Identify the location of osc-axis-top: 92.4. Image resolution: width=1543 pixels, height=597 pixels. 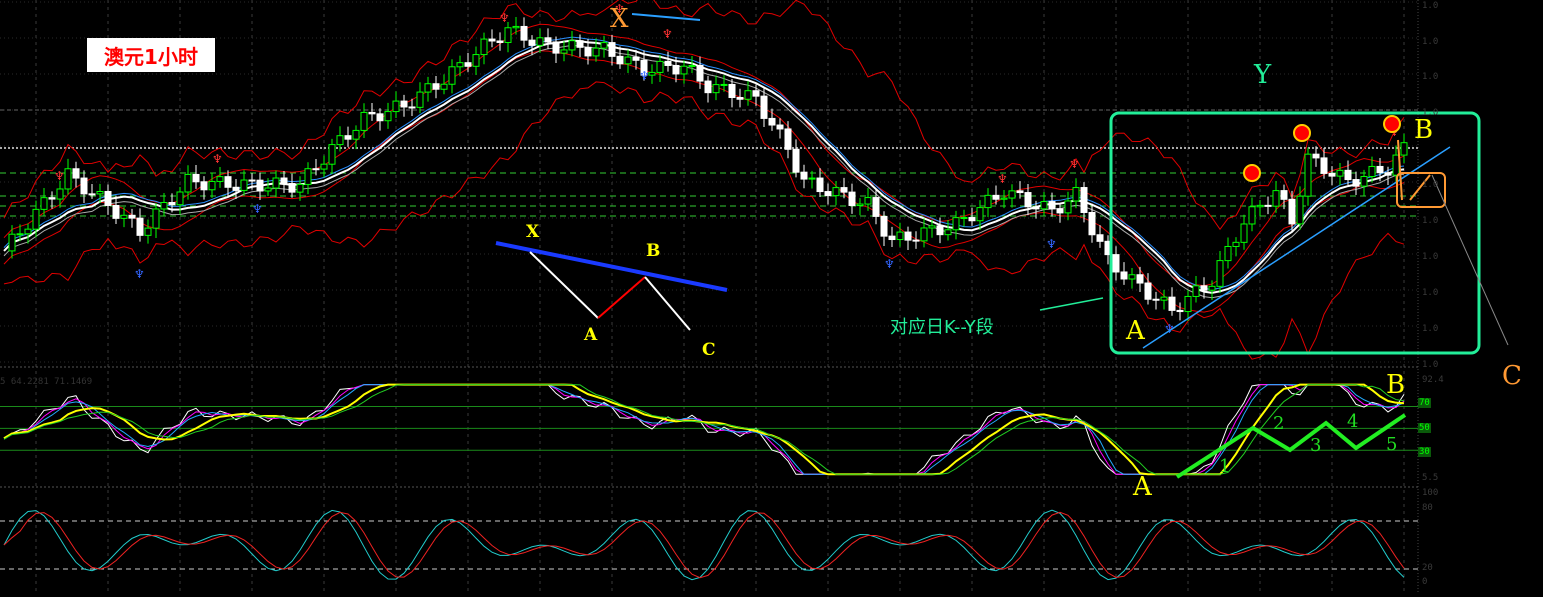
(1433, 380).